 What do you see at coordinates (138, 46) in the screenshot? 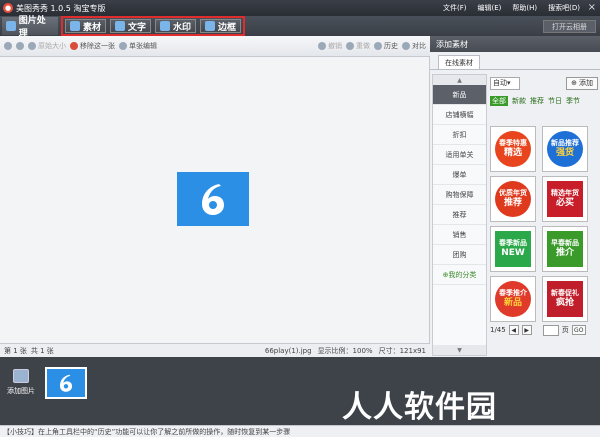
I see `single-edit-button: 单张编辑` at bounding box center [138, 46].